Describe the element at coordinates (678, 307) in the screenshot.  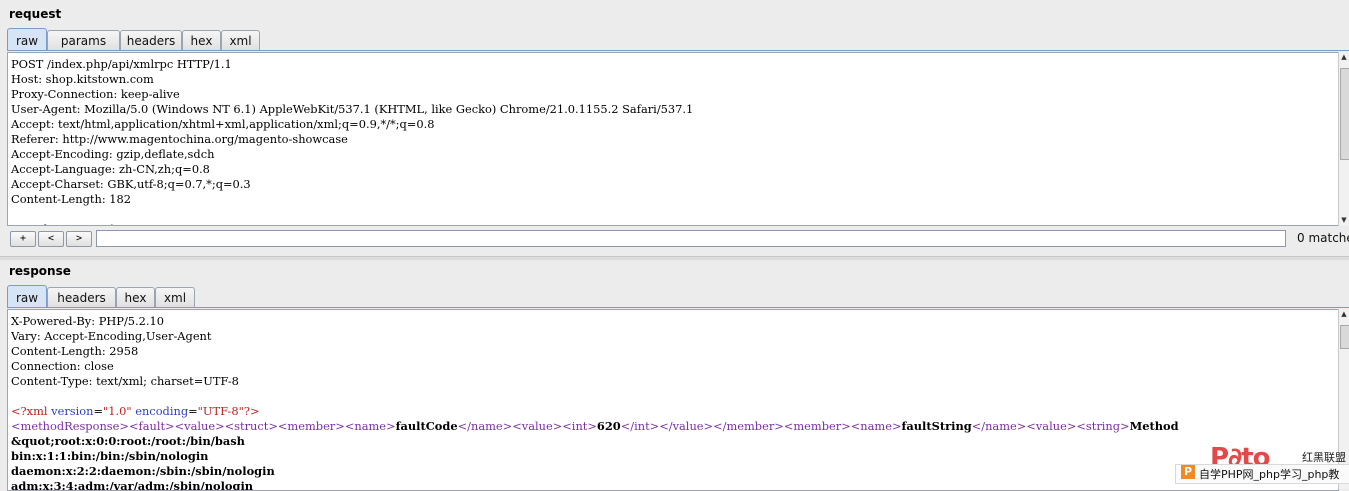
I see `response-tab-underline` at that location.